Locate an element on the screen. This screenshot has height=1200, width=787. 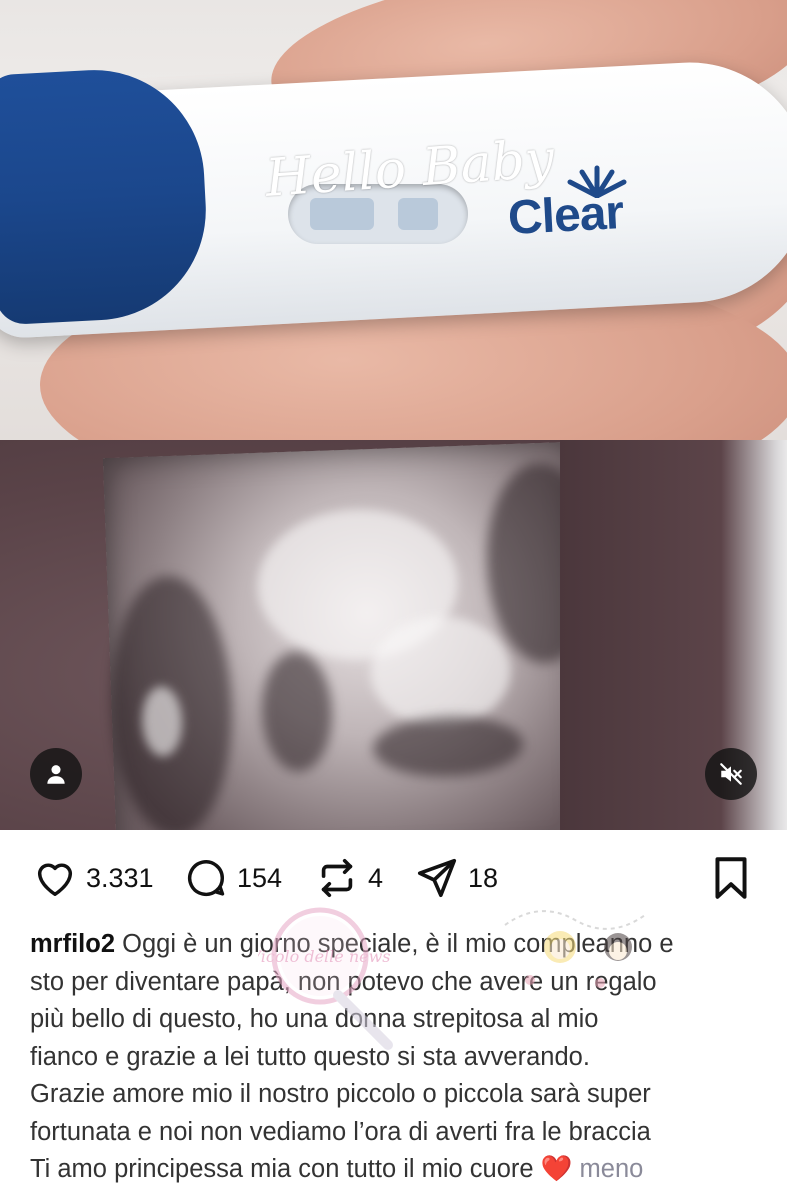
user-tag-button is located at coordinates (56, 774).